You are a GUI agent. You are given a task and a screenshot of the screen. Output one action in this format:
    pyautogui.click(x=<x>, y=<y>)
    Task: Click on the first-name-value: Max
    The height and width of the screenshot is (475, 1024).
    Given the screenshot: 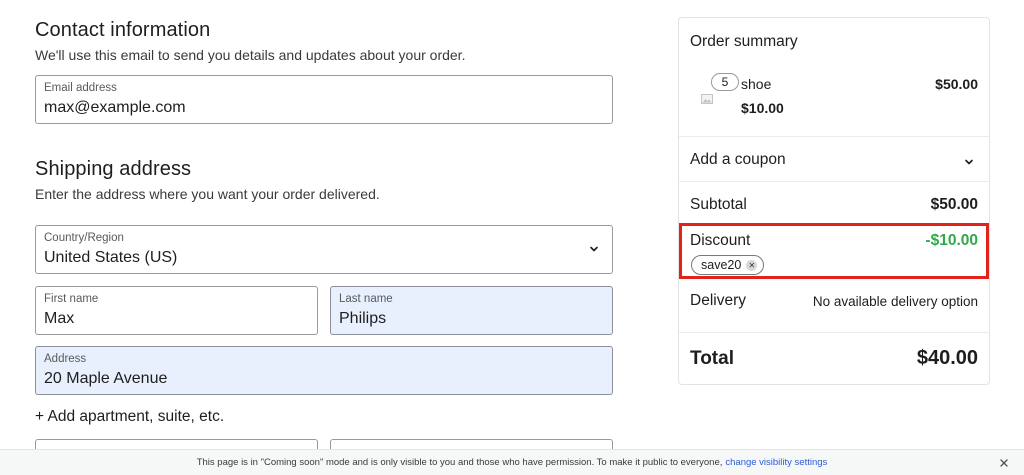 What is the action you would take?
    pyautogui.click(x=176, y=319)
    